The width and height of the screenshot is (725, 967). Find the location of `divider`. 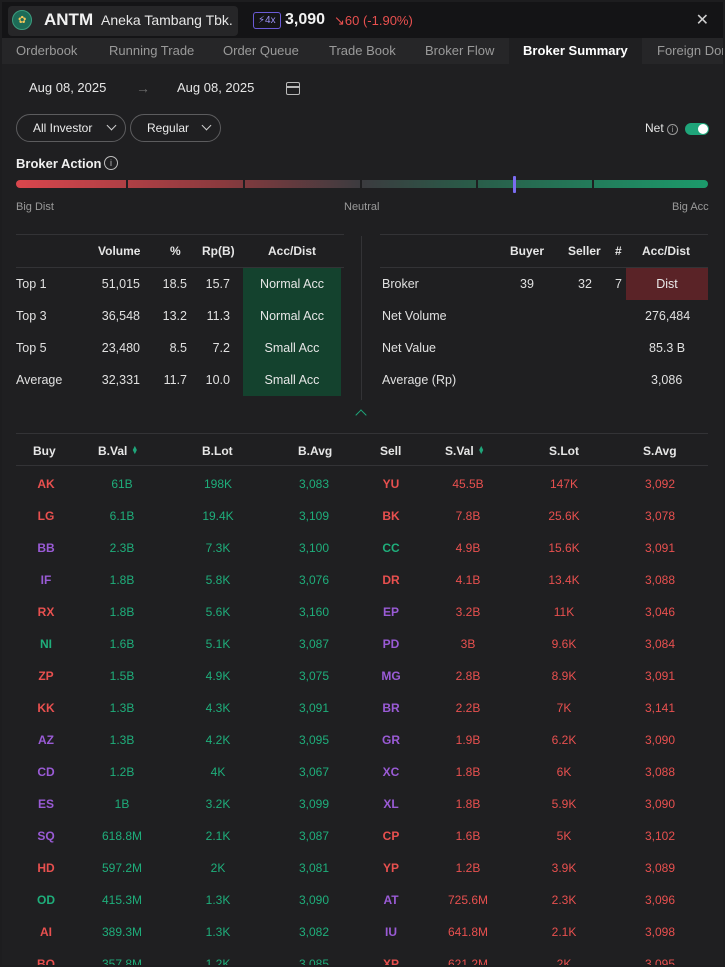

divider is located at coordinates (362, 433).